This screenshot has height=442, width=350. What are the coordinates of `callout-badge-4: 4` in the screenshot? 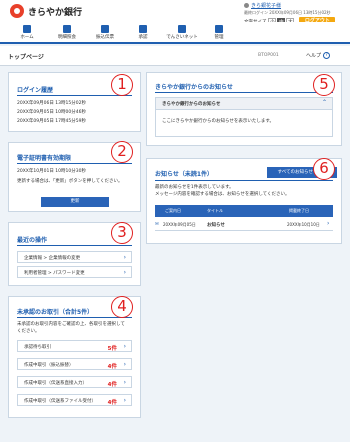 It's located at (122, 307).